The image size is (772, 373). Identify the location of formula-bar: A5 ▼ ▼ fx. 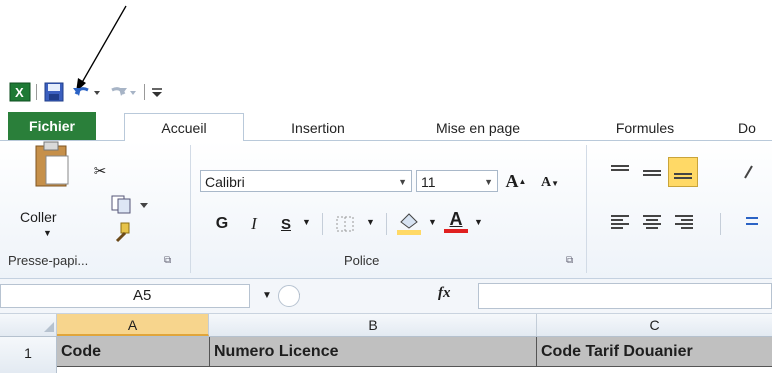
(386, 296).